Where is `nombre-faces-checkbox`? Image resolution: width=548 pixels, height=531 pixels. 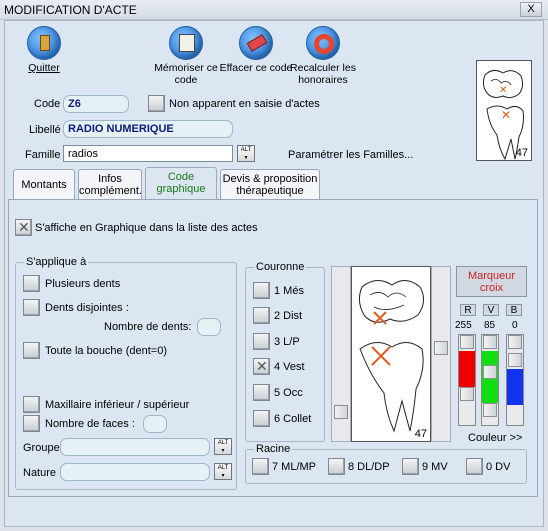 nombre-faces-checkbox is located at coordinates (31, 423).